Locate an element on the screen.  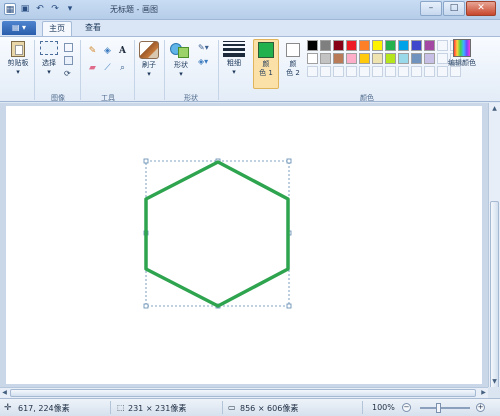
select-icon is located at coordinates (49, 48).